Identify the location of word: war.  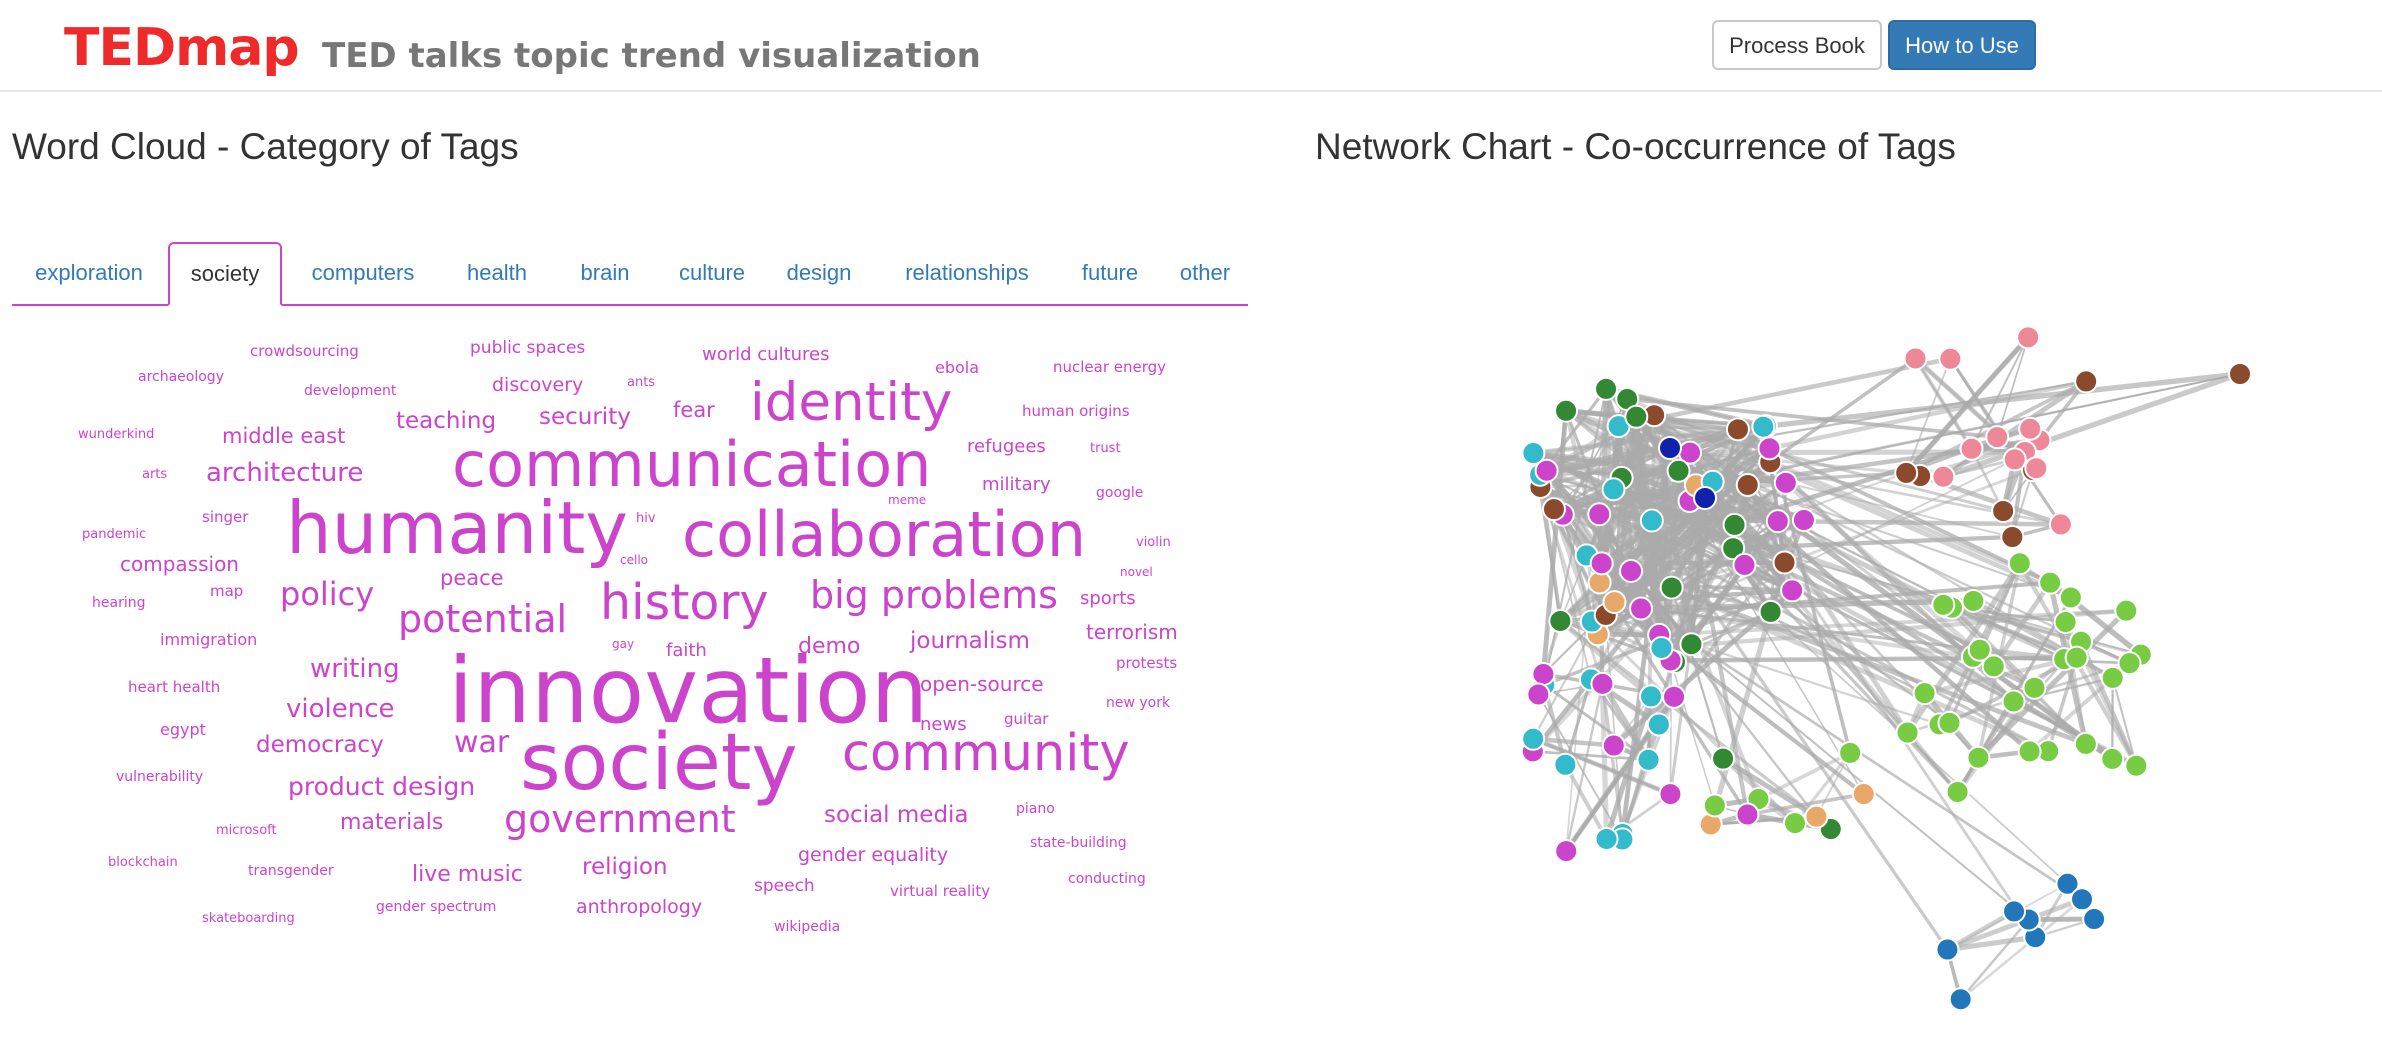
(481, 743).